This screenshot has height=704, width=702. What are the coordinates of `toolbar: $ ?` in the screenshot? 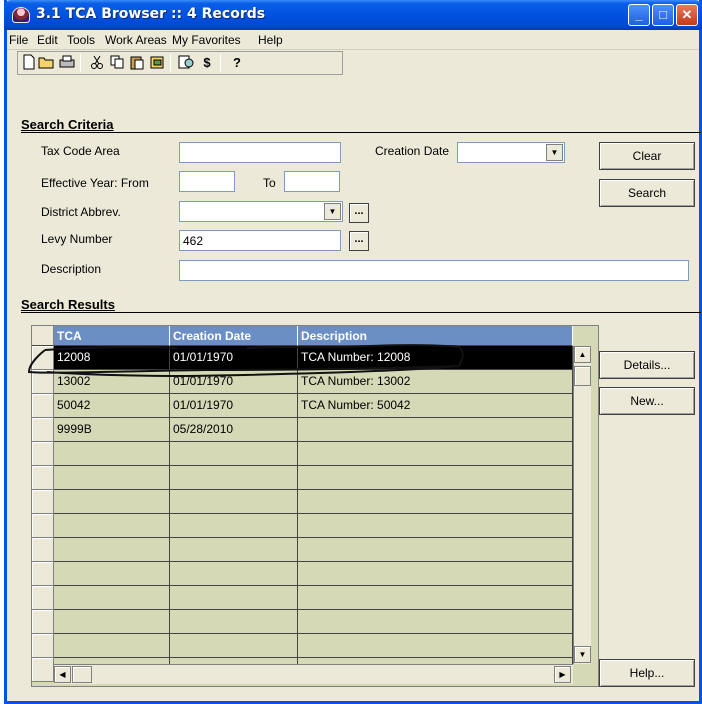 It's located at (180, 63).